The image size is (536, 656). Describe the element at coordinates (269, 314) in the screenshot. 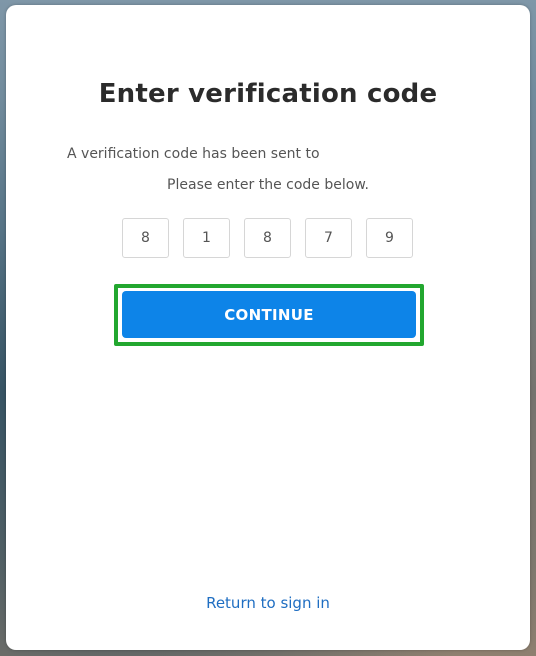

I see `continue-button: CONTINUE` at that location.